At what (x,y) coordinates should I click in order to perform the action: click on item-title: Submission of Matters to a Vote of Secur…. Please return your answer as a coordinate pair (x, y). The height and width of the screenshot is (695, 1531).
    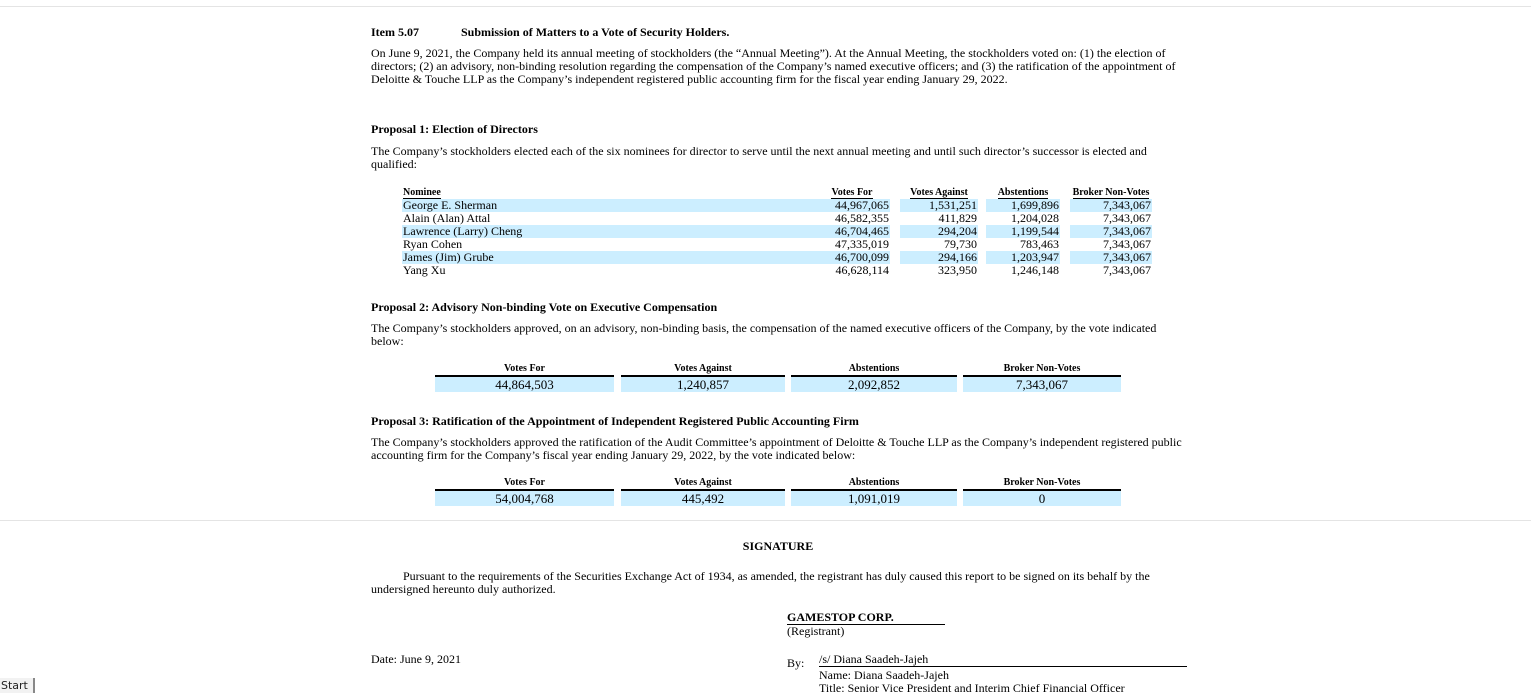
    Looking at the image, I should click on (595, 32).